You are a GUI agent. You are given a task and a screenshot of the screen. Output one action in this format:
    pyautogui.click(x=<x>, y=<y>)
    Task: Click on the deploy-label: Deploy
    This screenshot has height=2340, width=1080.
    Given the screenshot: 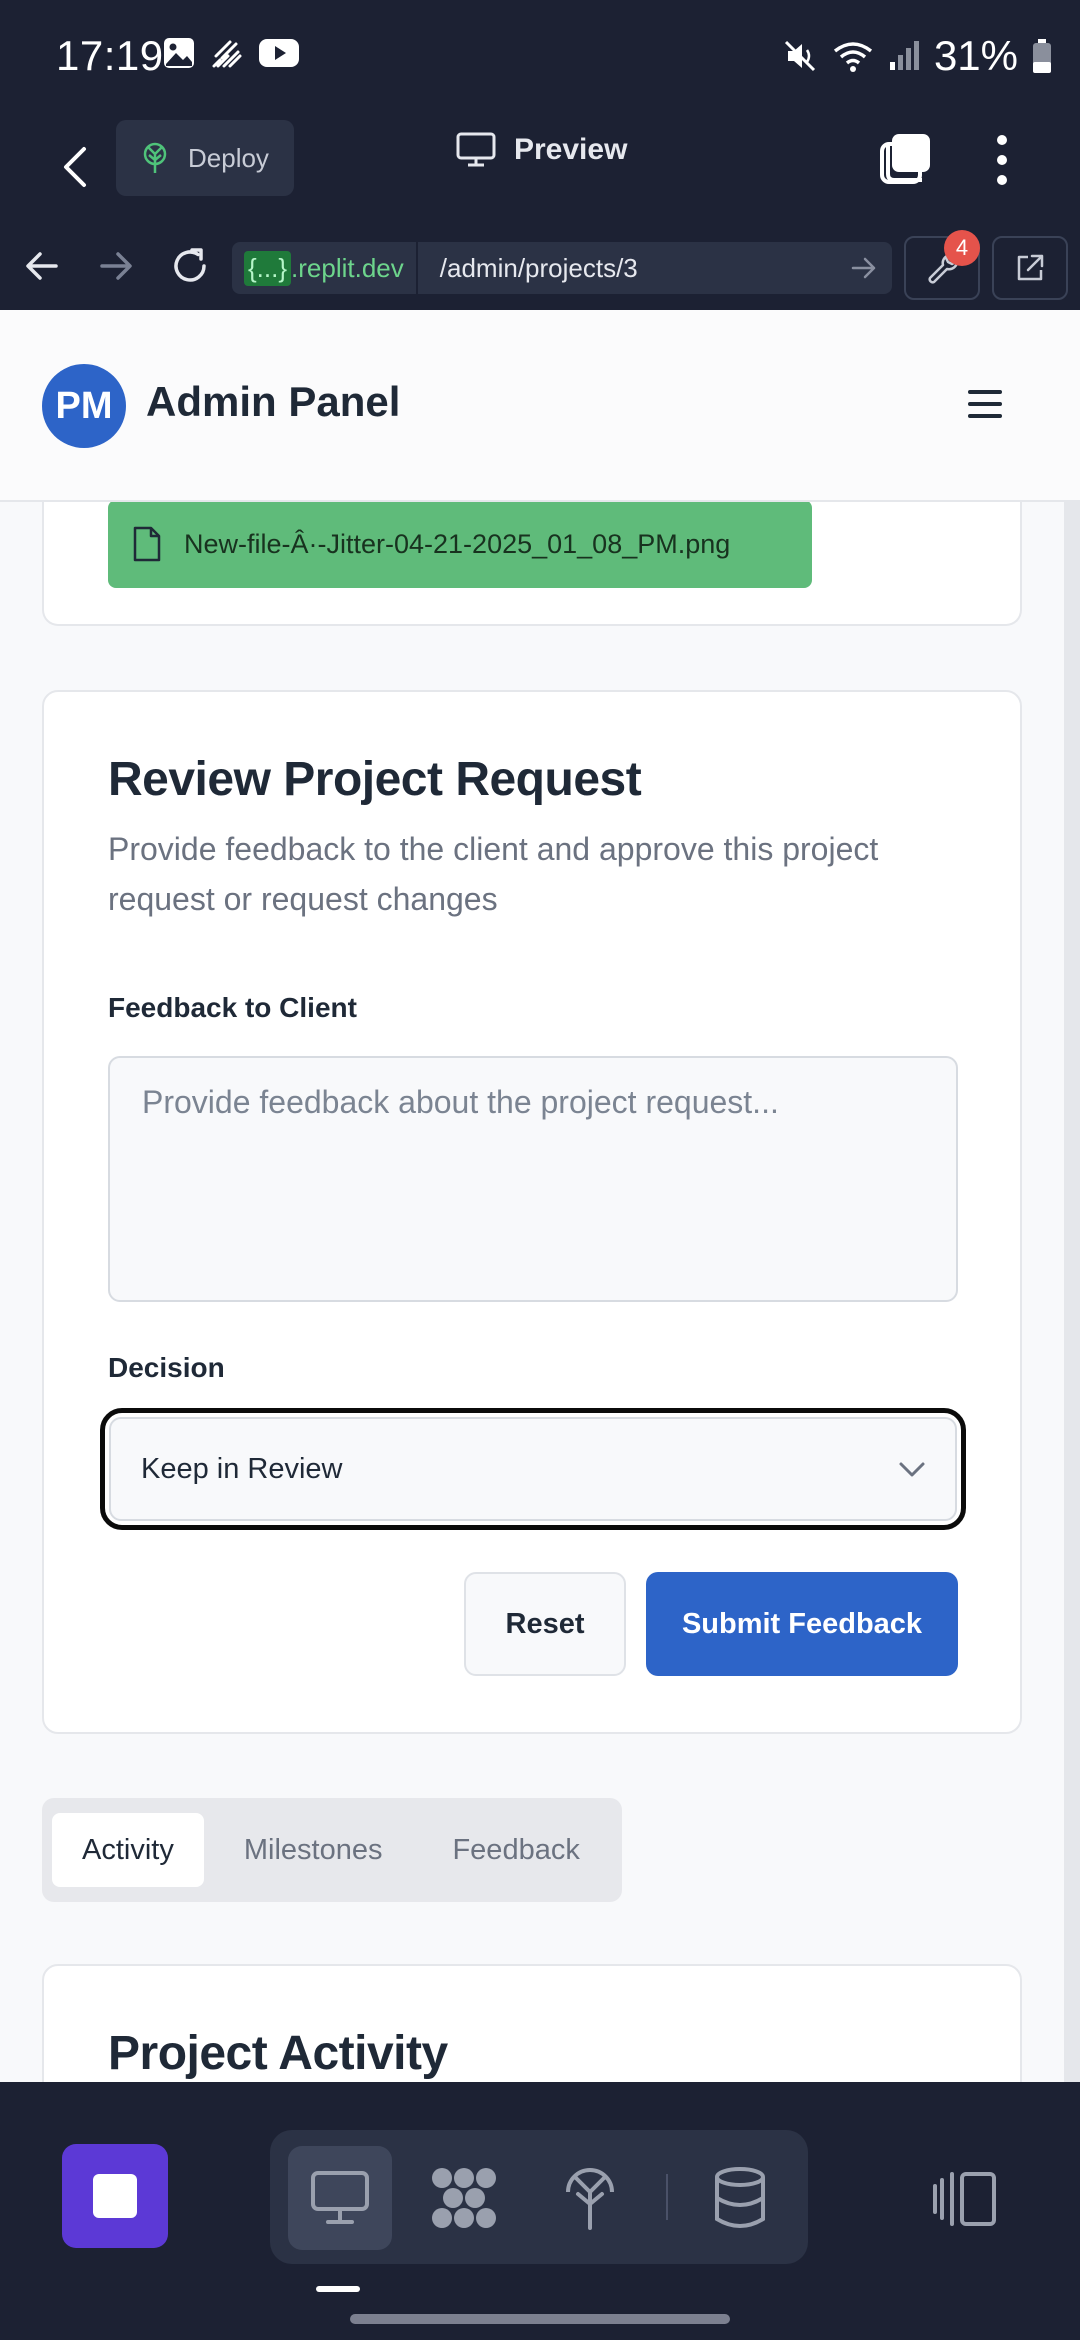 What is the action you would take?
    pyautogui.click(x=228, y=157)
    